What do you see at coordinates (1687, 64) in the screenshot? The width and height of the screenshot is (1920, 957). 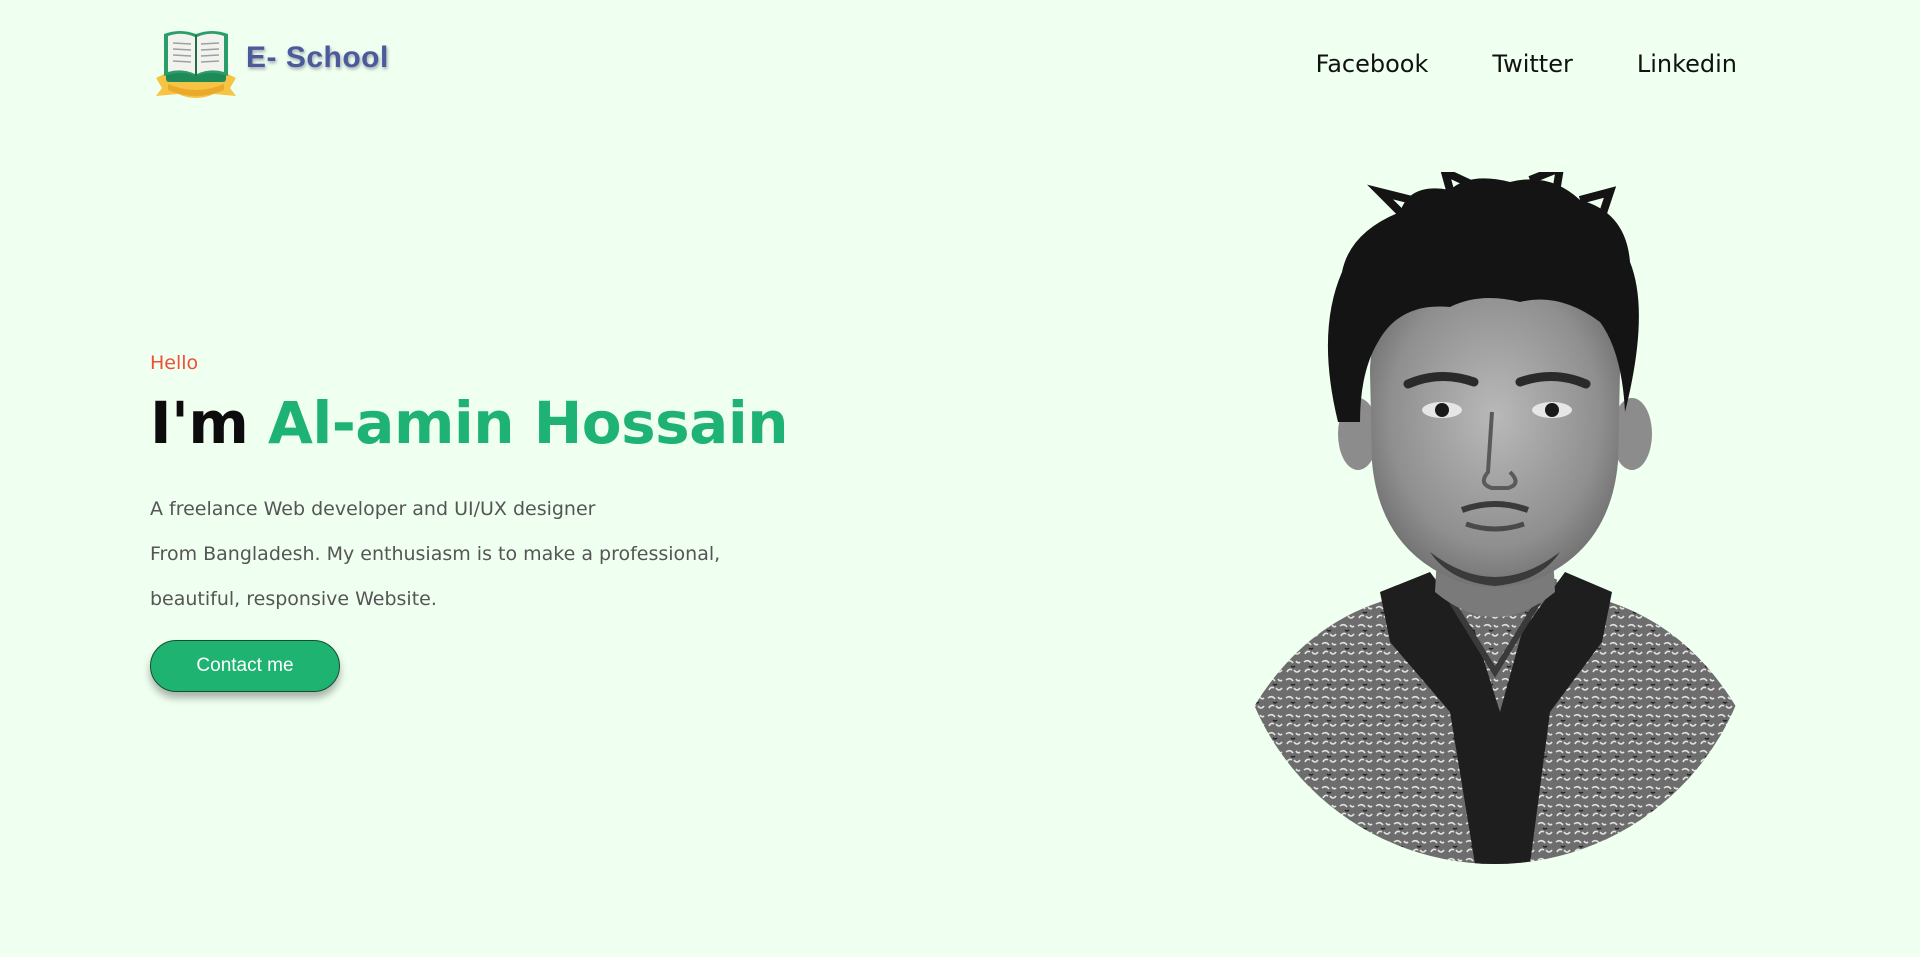 I see `nav-link-linkedin: Linkedin` at bounding box center [1687, 64].